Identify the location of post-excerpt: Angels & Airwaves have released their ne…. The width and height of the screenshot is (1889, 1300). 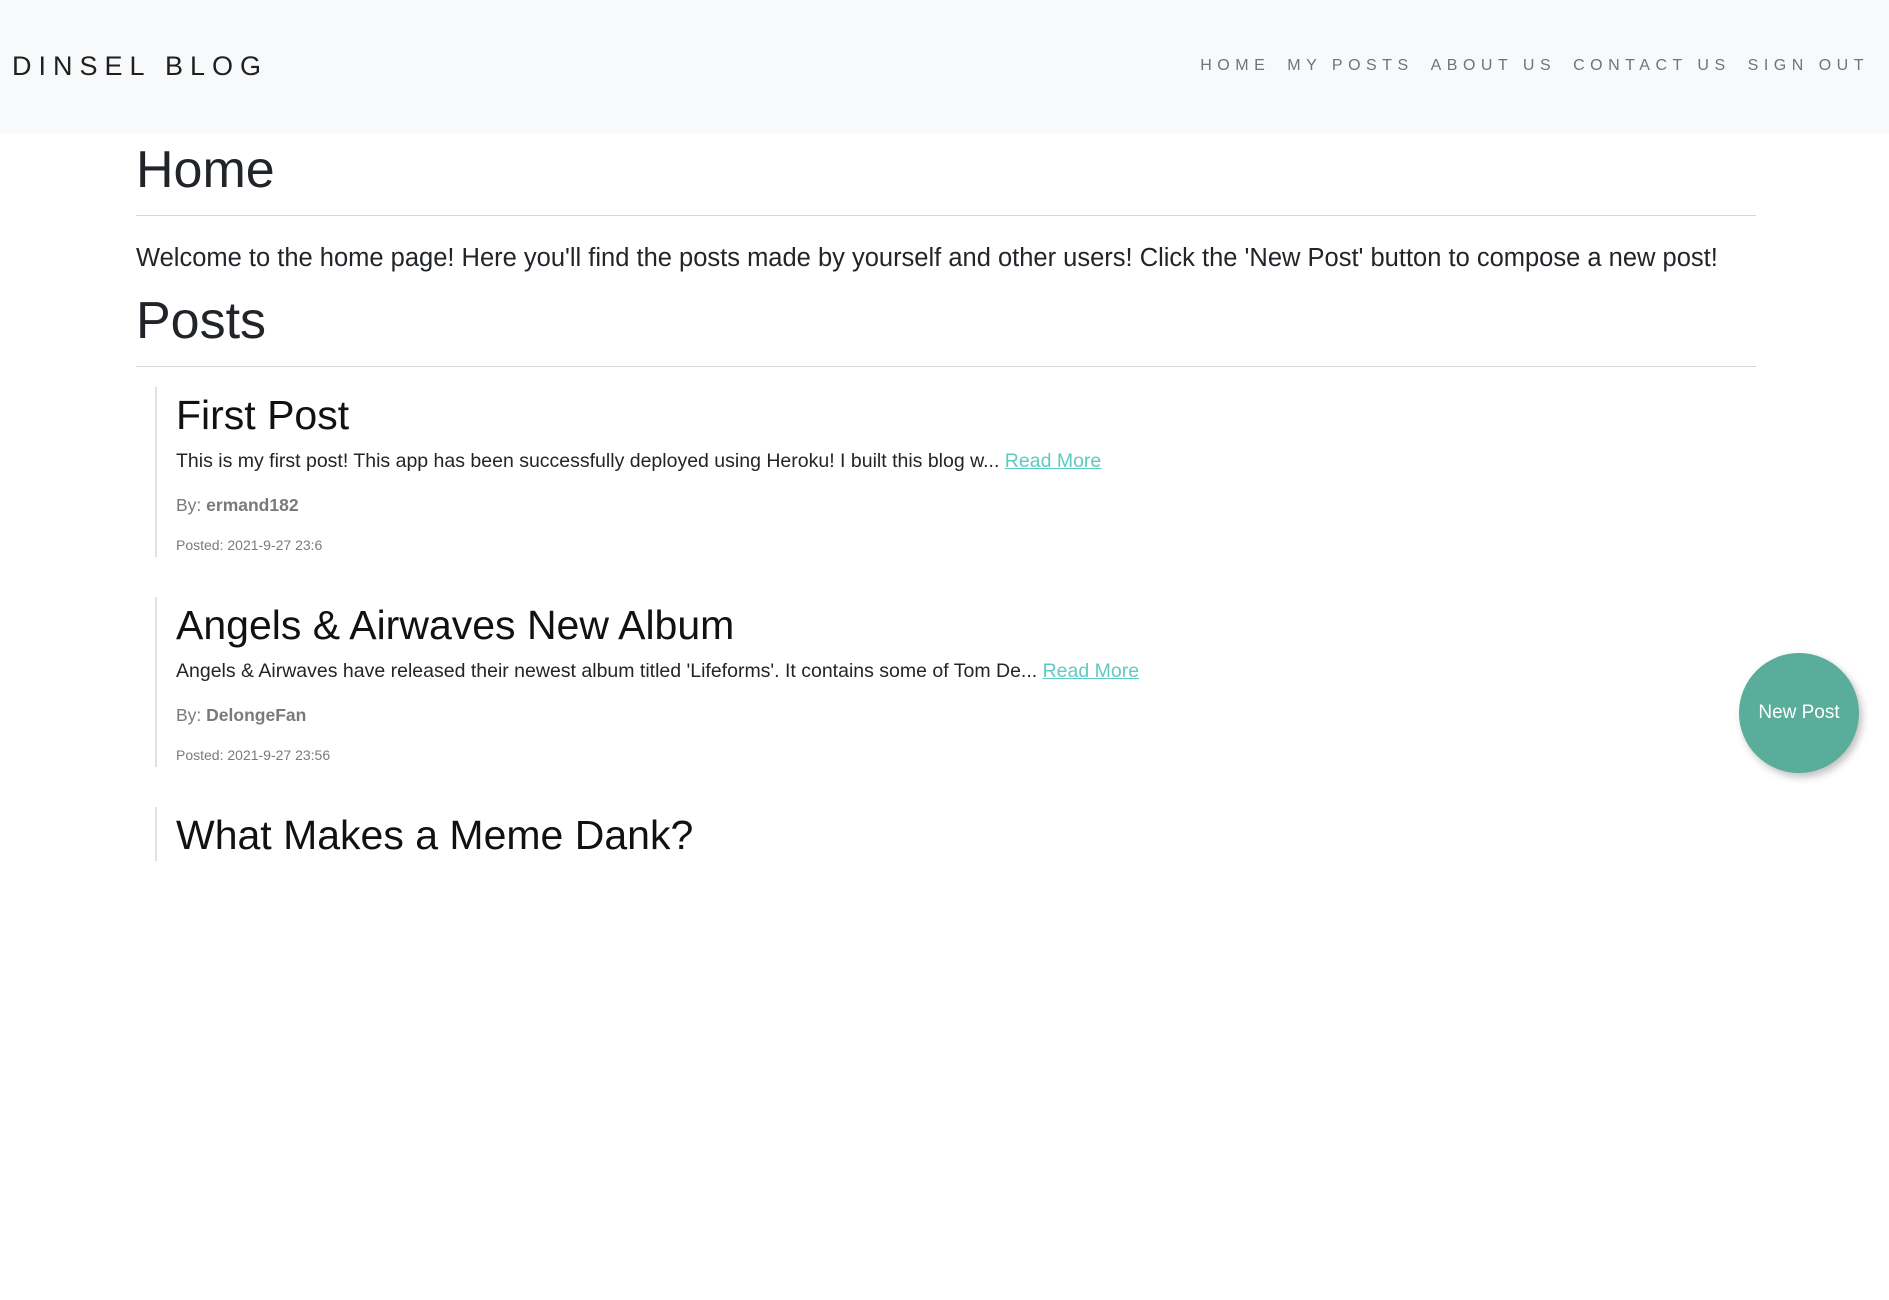
(966, 671).